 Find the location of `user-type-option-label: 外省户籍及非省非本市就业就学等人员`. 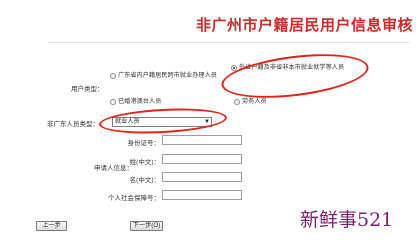

user-type-option-label: 外省户籍及非省非本市就业就学等人员 is located at coordinates (292, 67).